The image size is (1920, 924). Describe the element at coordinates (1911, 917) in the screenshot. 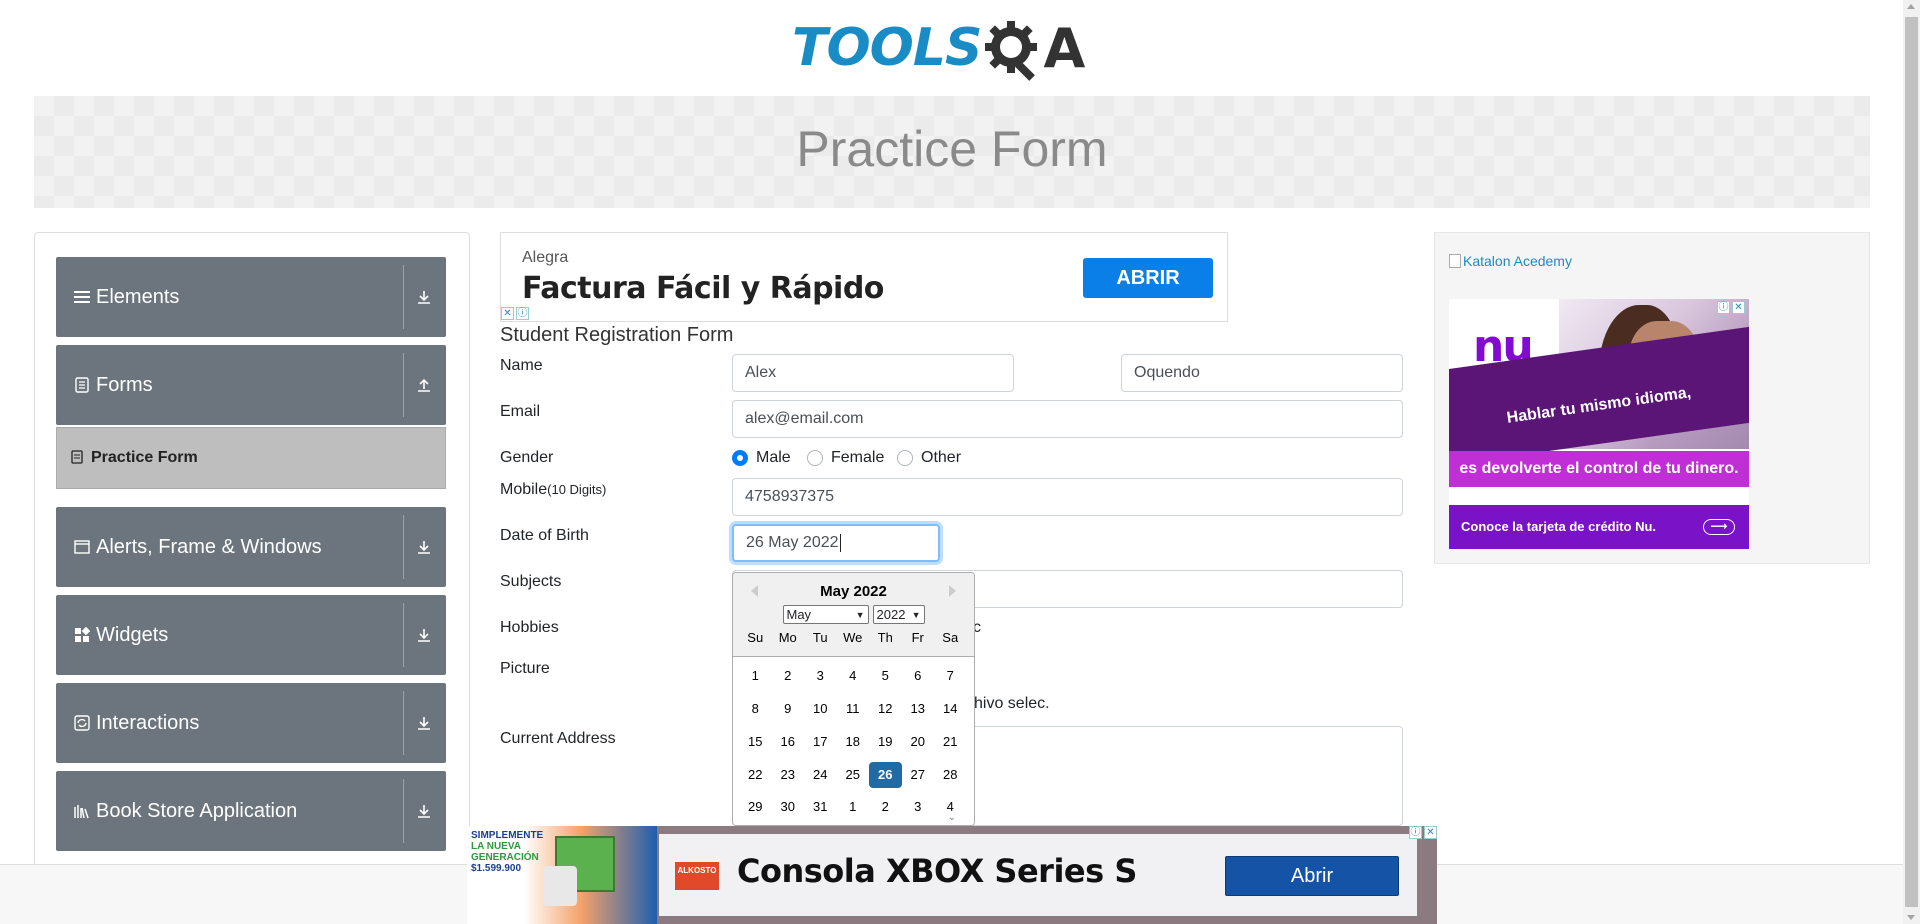

I see `scroll-down-icon` at that location.